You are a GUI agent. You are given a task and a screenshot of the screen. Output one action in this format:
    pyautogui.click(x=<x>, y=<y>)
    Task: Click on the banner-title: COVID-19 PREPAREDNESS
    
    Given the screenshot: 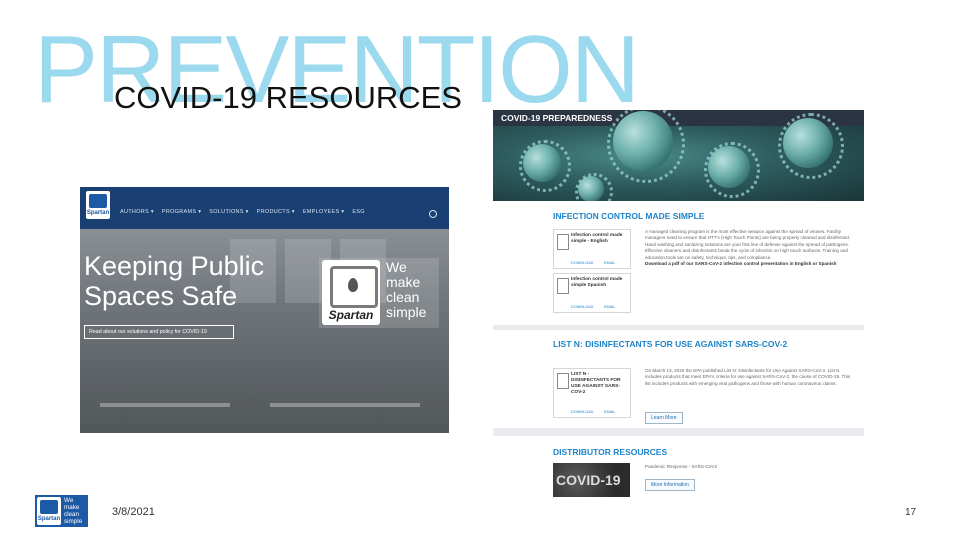 What is the action you would take?
    pyautogui.click(x=557, y=118)
    